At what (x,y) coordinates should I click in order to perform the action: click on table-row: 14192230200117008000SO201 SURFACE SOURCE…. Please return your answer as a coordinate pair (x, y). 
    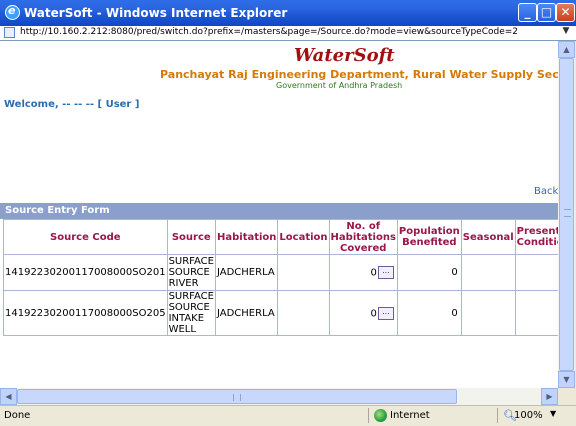
    Looking at the image, I should click on (280, 272).